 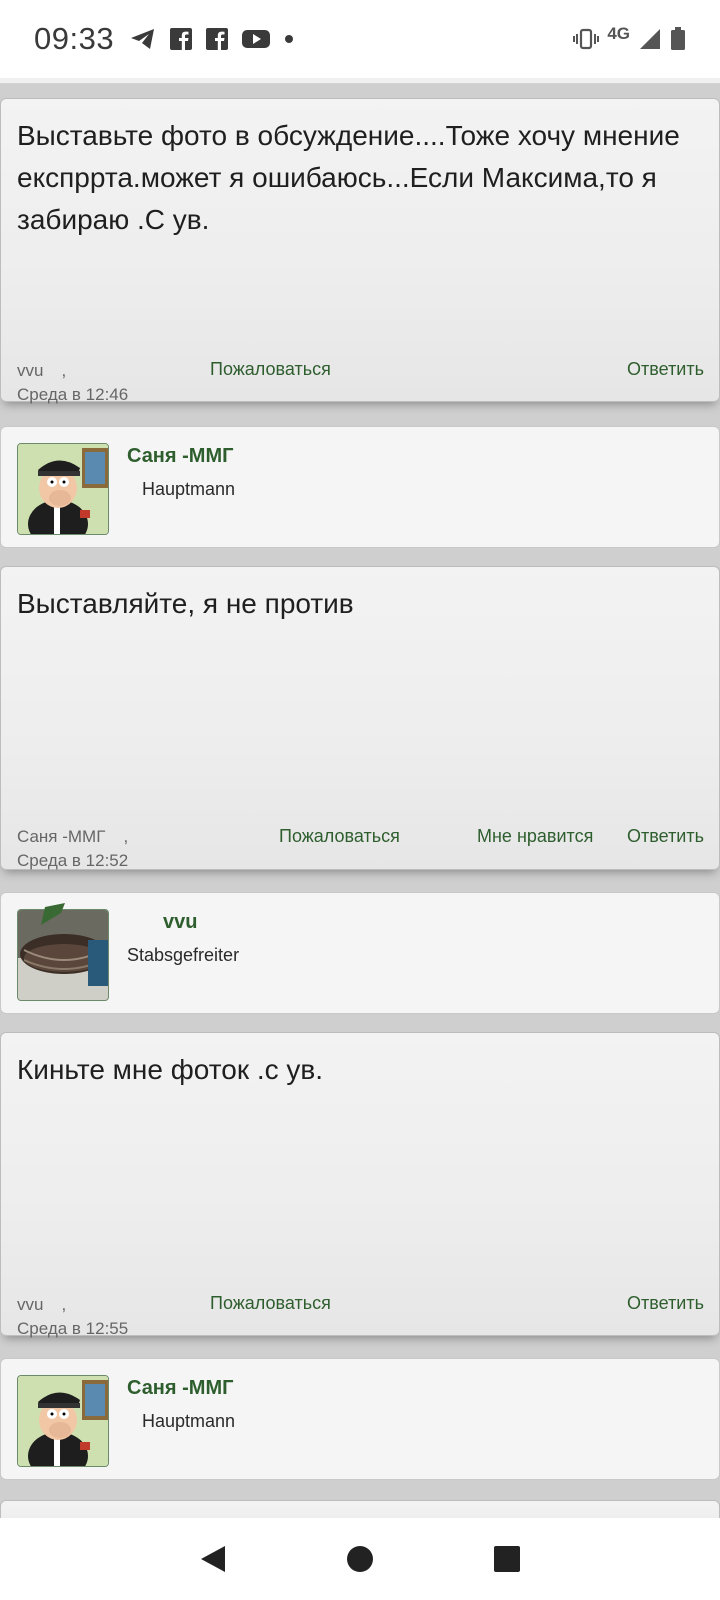 I want to click on status-bar: 09:33 4G, so click(x=360, y=39).